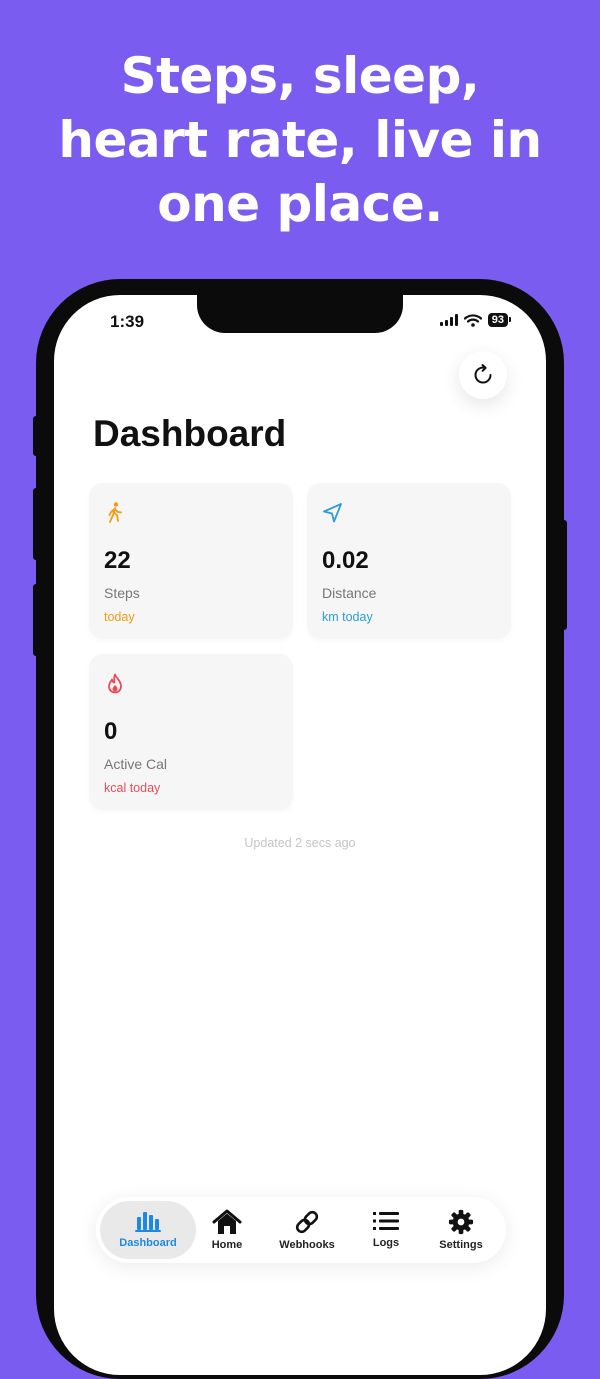  Describe the element at coordinates (300, 204) in the screenshot. I see `headline-line-3: one place.` at that location.